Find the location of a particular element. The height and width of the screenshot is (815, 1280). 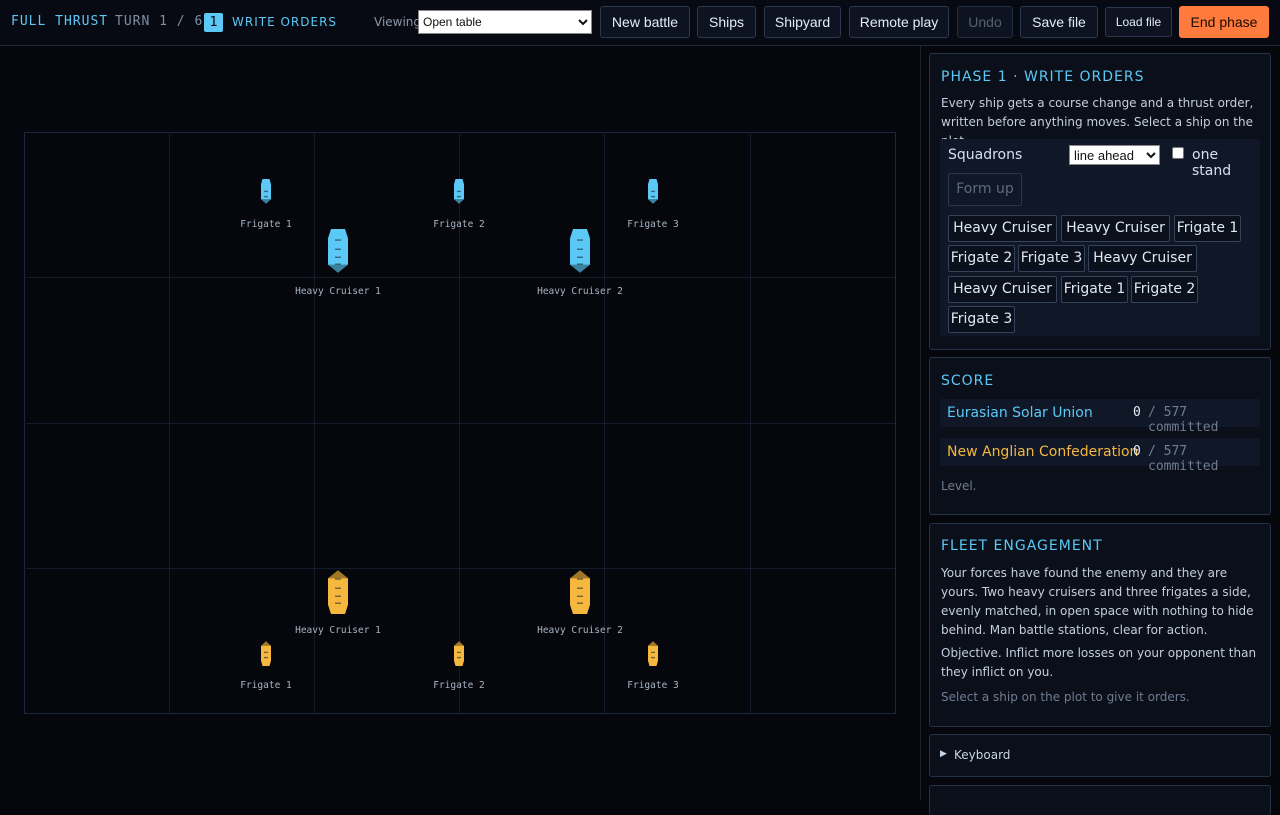

viewing-select: Open table is located at coordinates (505, 22).